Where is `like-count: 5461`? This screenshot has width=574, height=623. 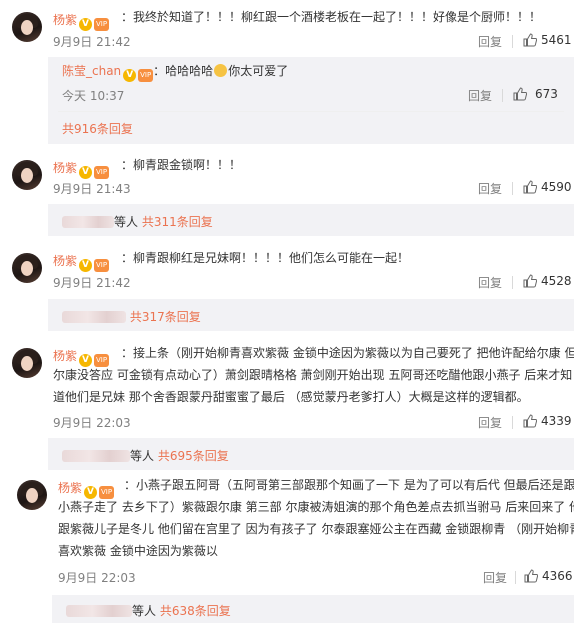 like-count: 5461 is located at coordinates (556, 40).